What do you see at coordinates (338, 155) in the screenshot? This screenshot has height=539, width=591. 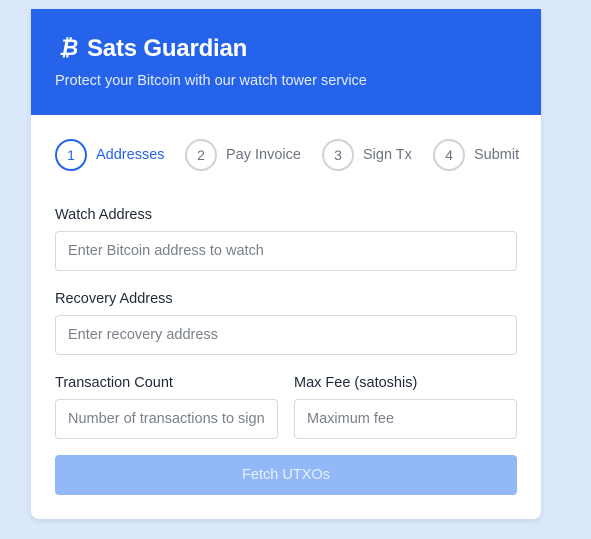 I see `step-number-circle: 3` at bounding box center [338, 155].